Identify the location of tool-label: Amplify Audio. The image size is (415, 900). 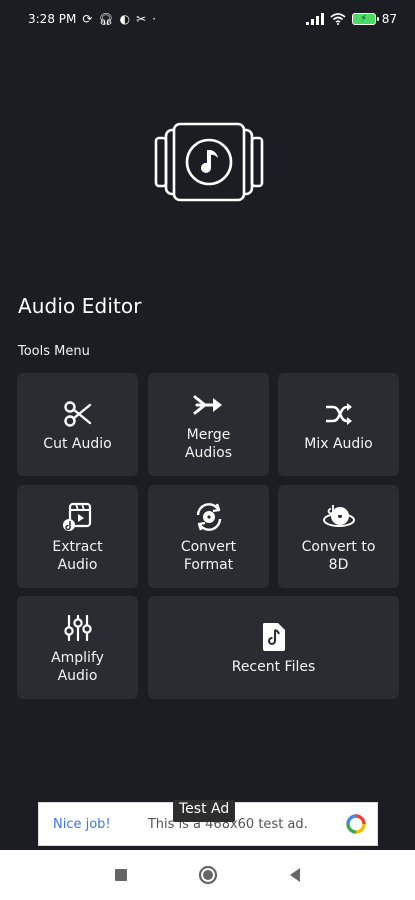
(77, 666).